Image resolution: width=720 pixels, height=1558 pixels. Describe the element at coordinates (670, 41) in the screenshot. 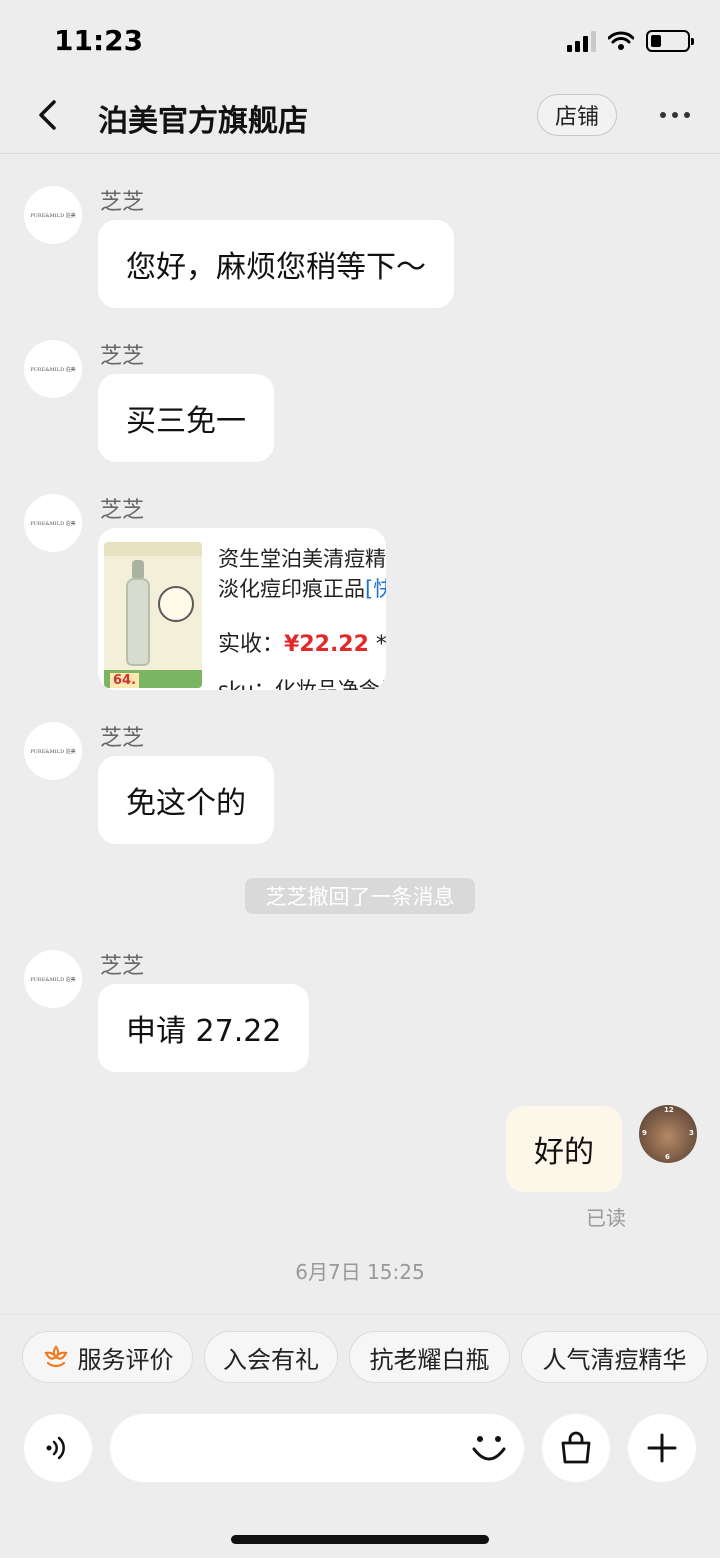

I see `battery-icon` at that location.